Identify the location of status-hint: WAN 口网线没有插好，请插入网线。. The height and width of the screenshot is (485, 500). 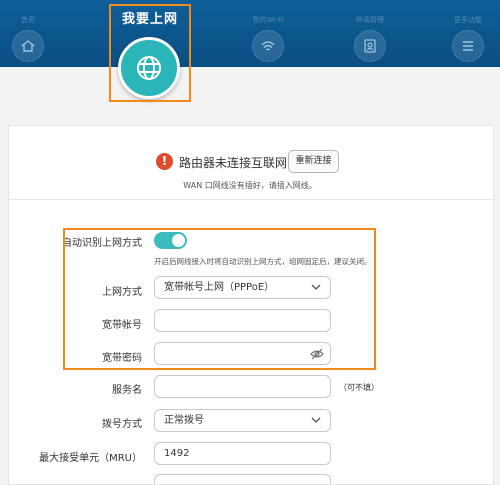
(250, 185).